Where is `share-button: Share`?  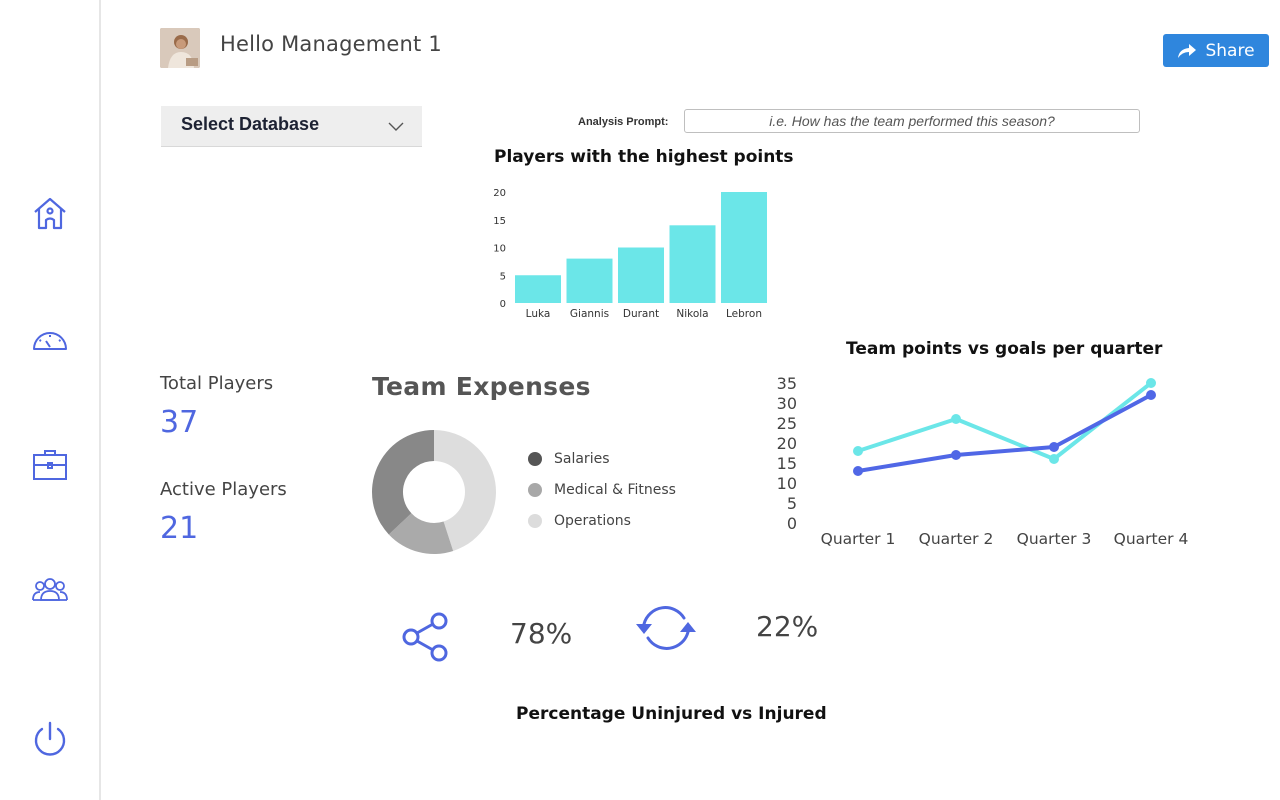 share-button: Share is located at coordinates (1216, 50).